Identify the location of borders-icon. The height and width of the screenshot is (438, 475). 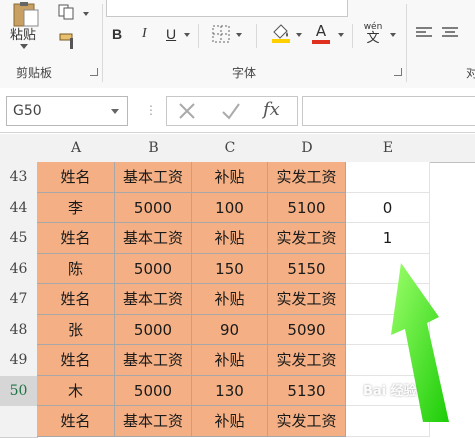
(221, 34).